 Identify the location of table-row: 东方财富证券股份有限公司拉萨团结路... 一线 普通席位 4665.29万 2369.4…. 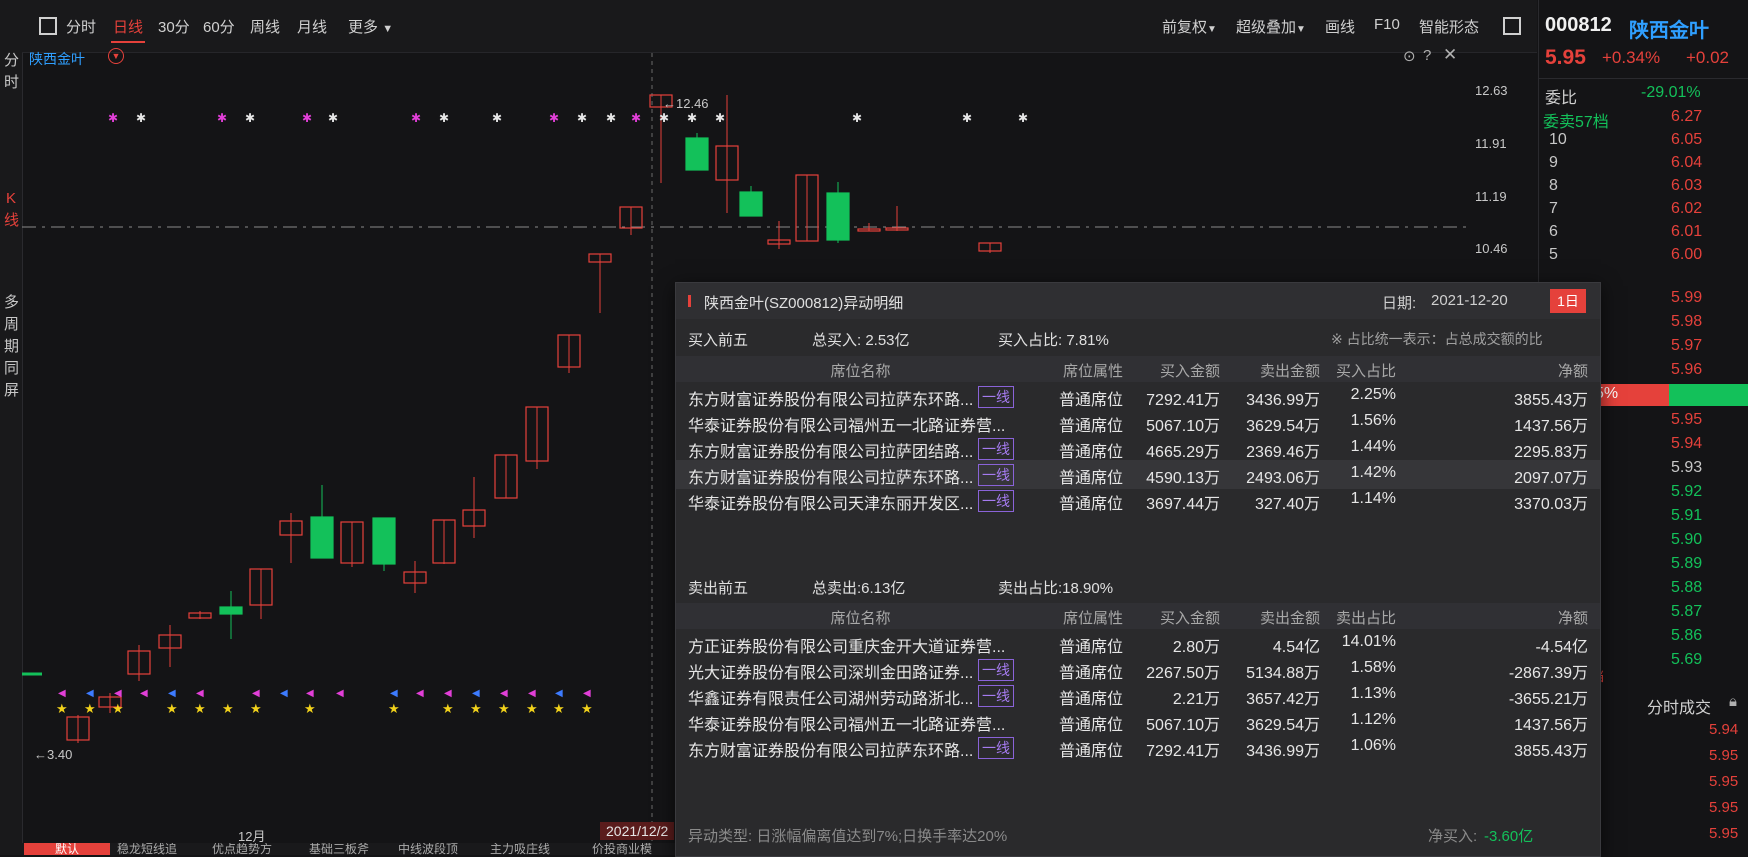
(1138, 448).